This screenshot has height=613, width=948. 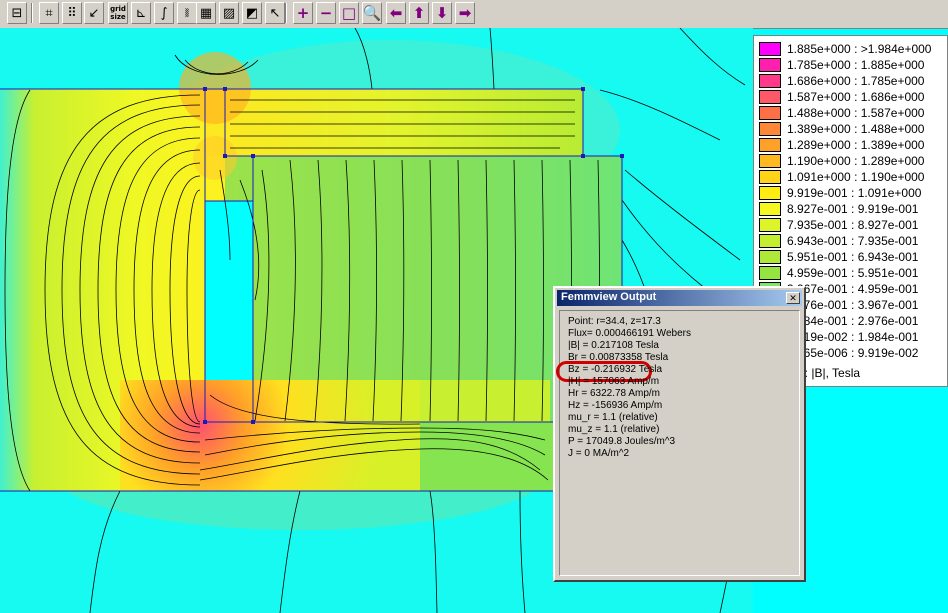 I want to click on legend-row: 8.927e-001 : 9.919e-001, so click(x=838, y=209).